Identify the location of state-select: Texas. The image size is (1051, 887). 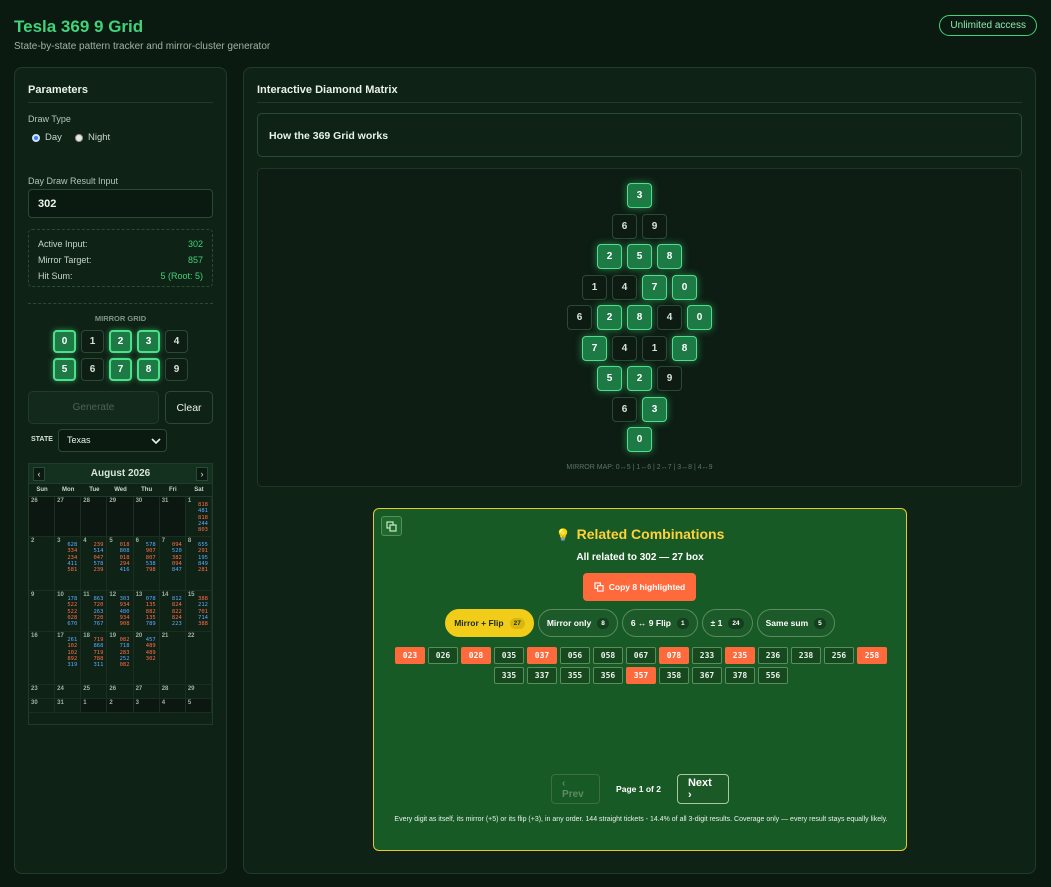
(112, 440).